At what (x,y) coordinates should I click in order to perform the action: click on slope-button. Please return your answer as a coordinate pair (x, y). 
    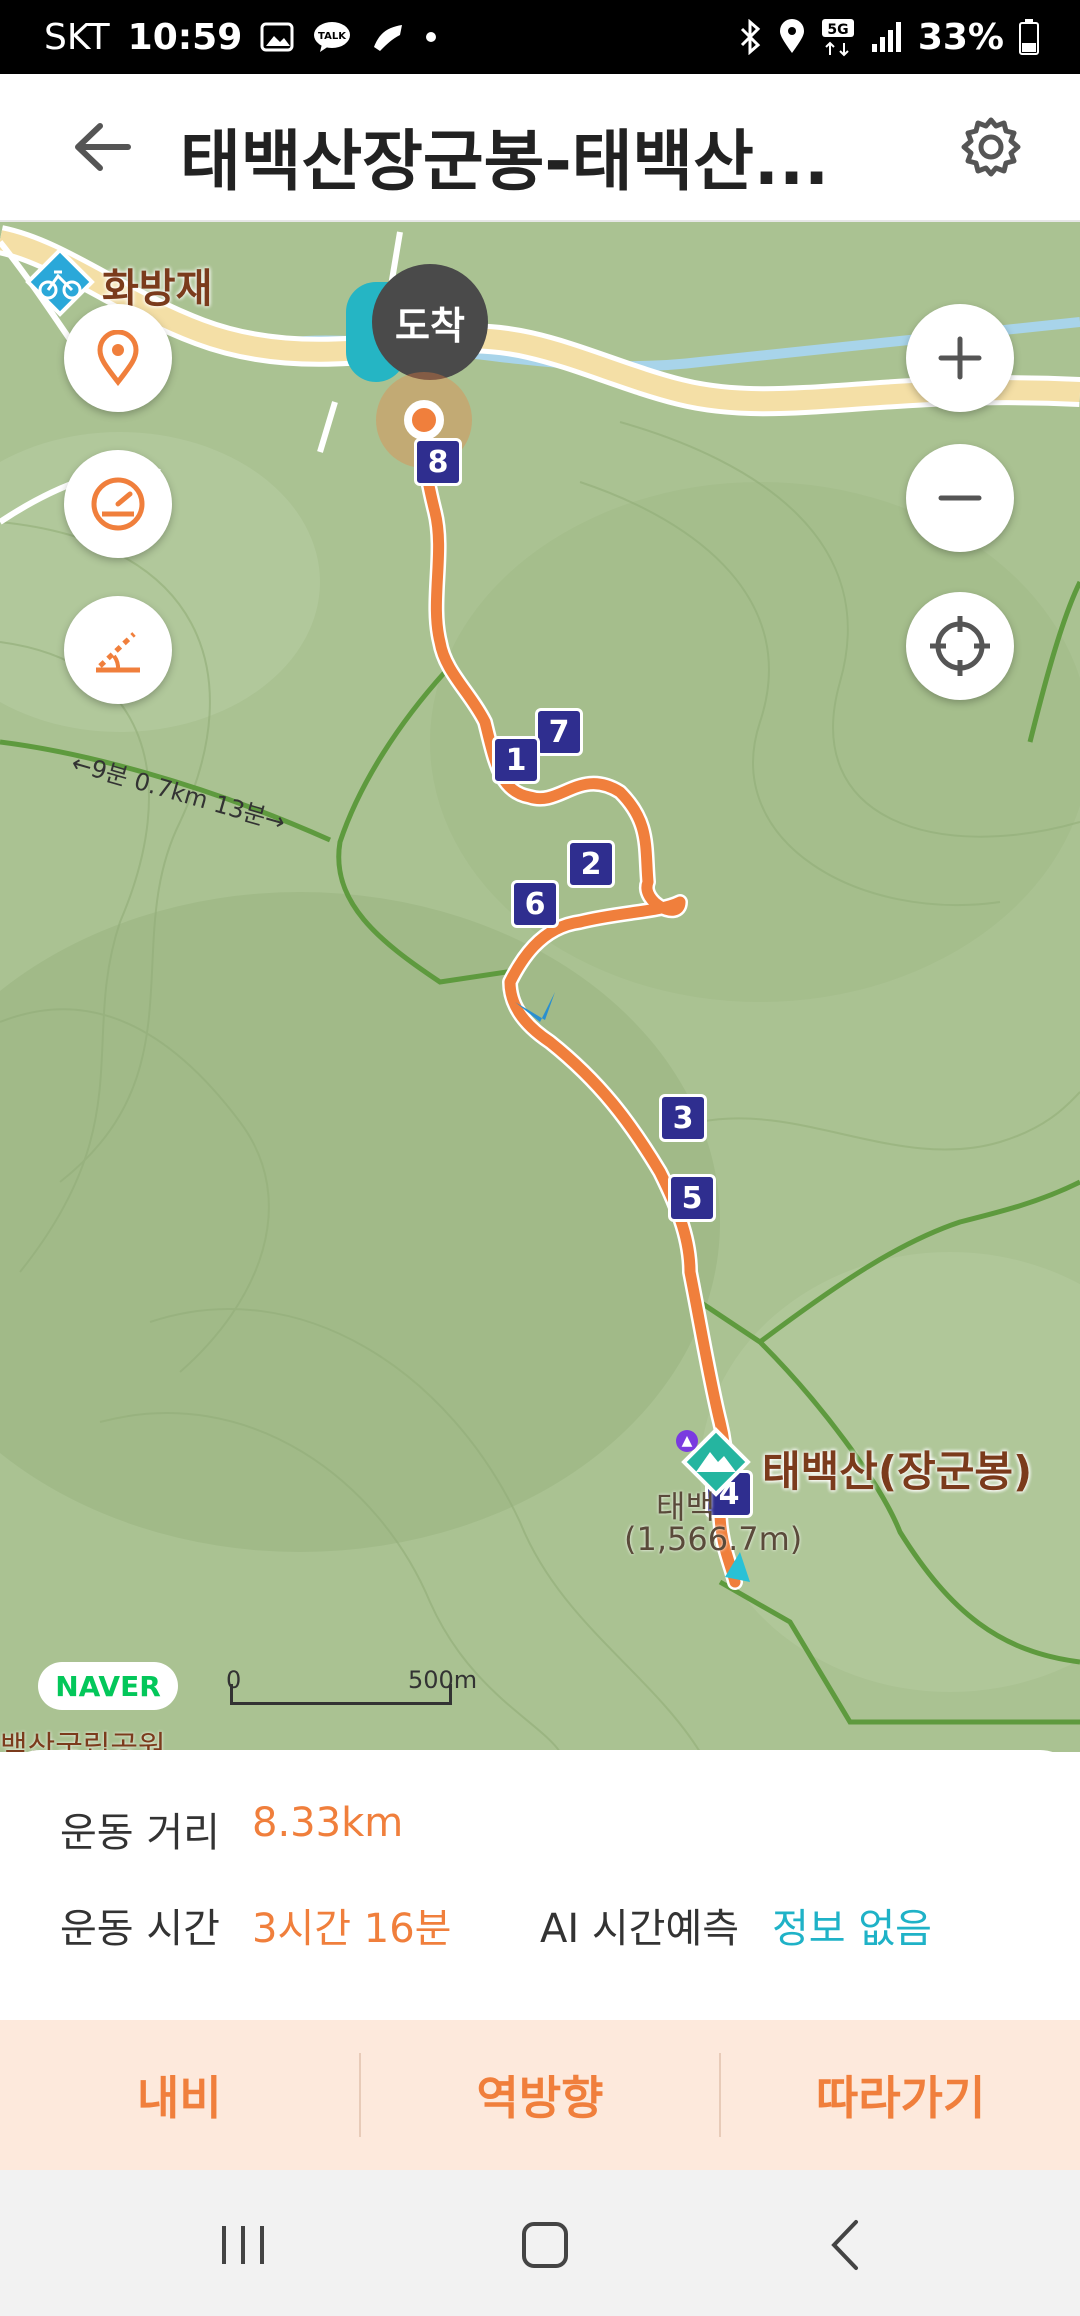
    Looking at the image, I should click on (118, 650).